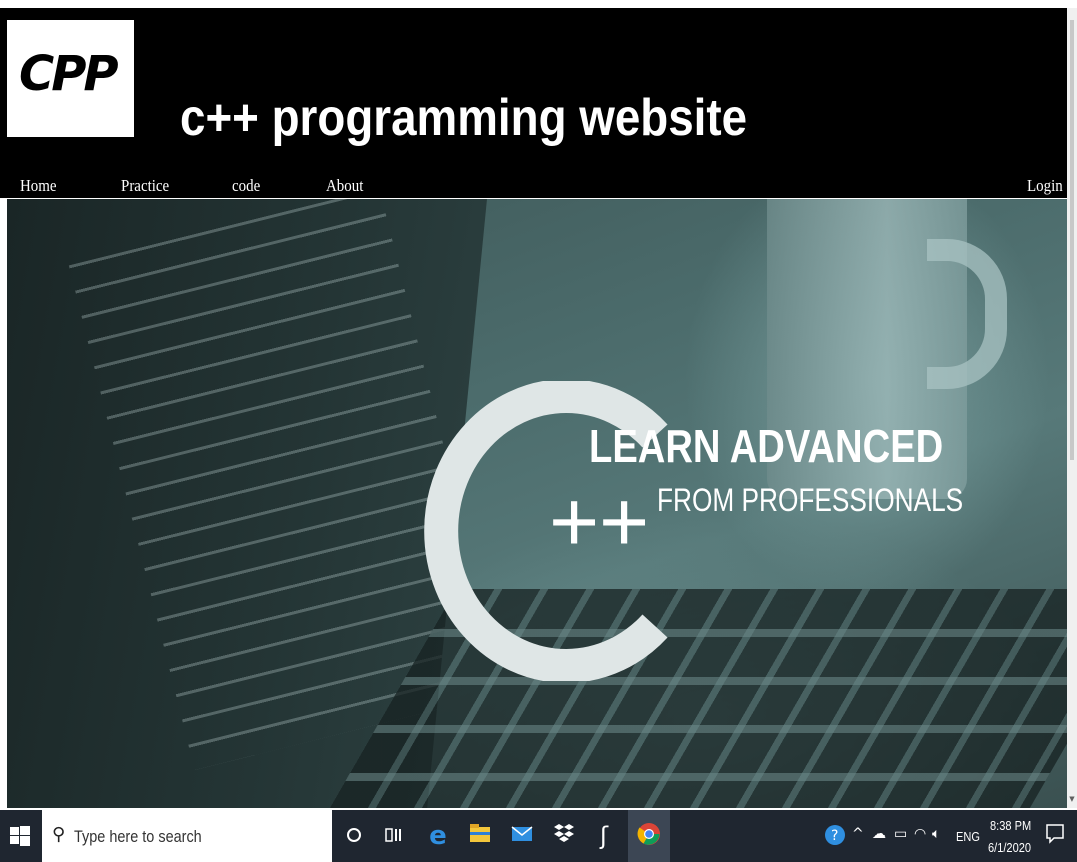  I want to click on nav-about: About, so click(344, 186).